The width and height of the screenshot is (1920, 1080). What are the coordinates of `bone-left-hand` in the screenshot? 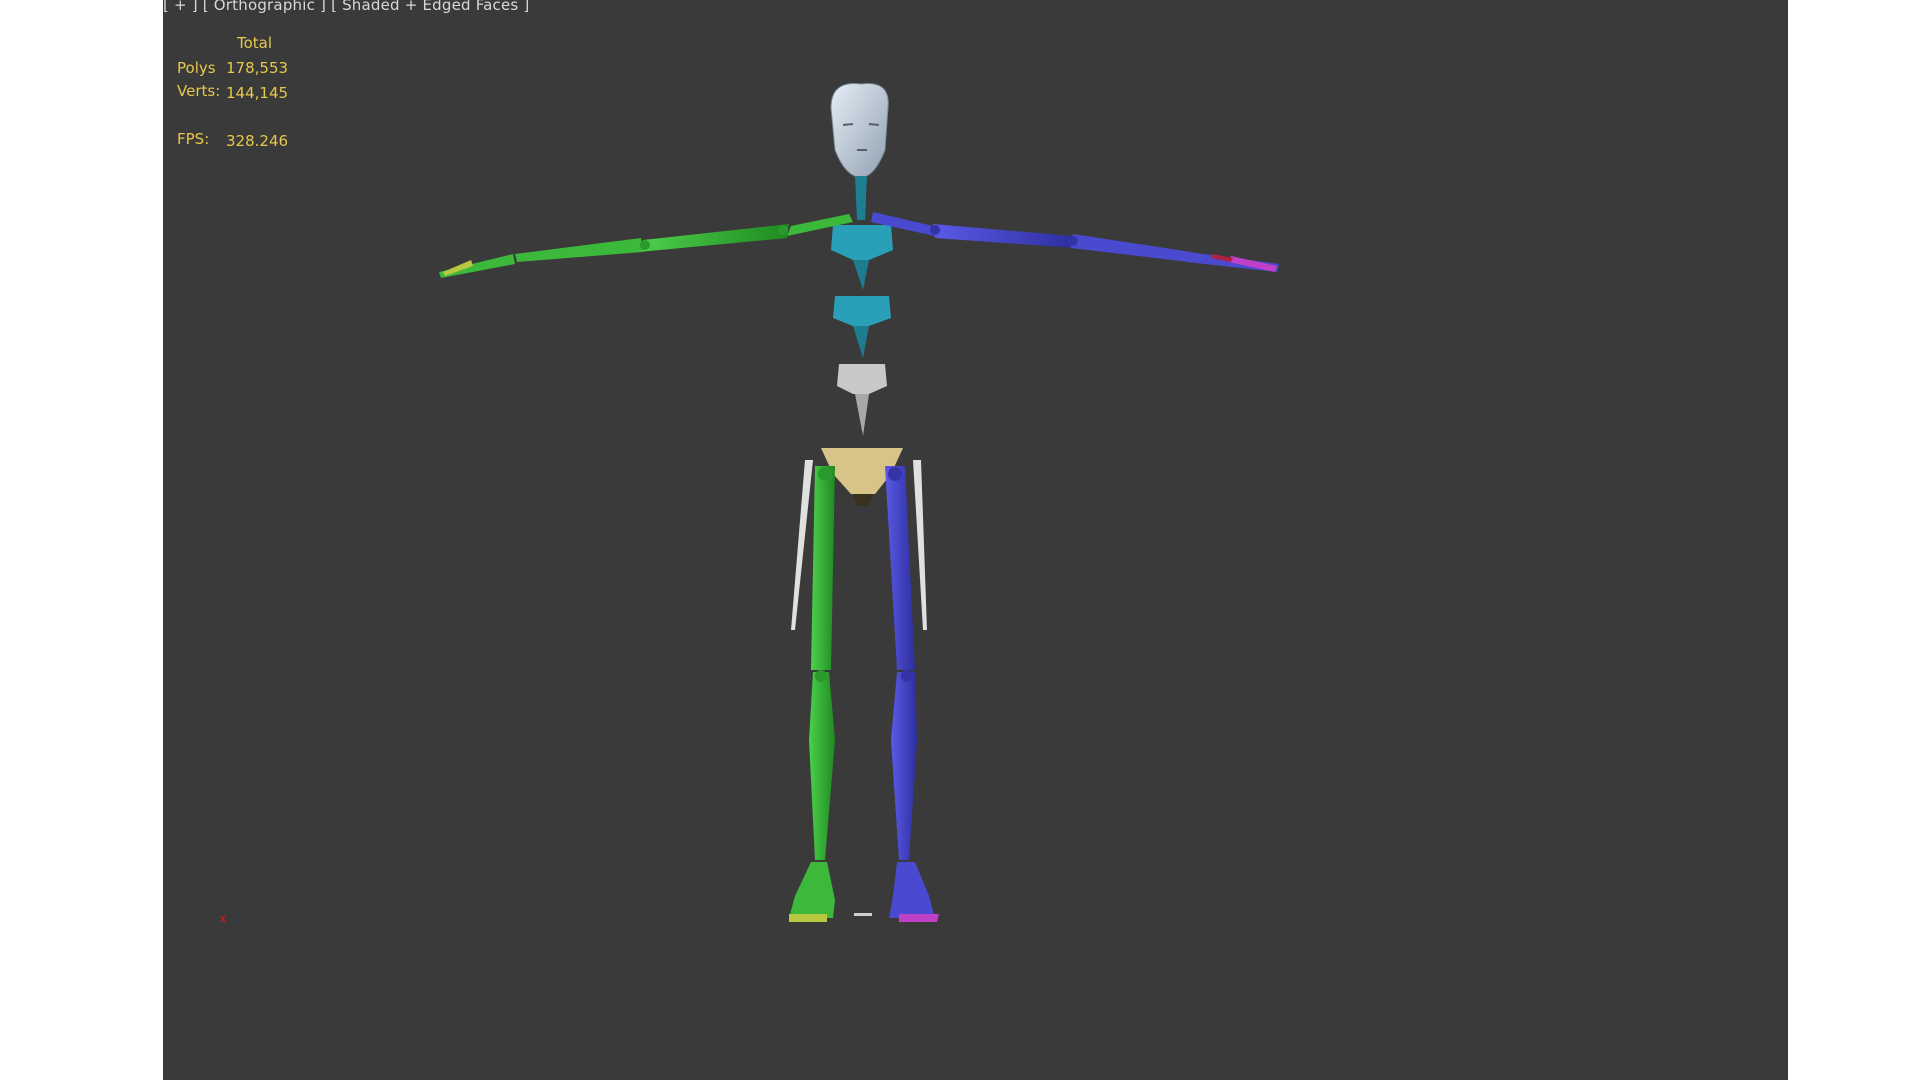 It's located at (477, 266).